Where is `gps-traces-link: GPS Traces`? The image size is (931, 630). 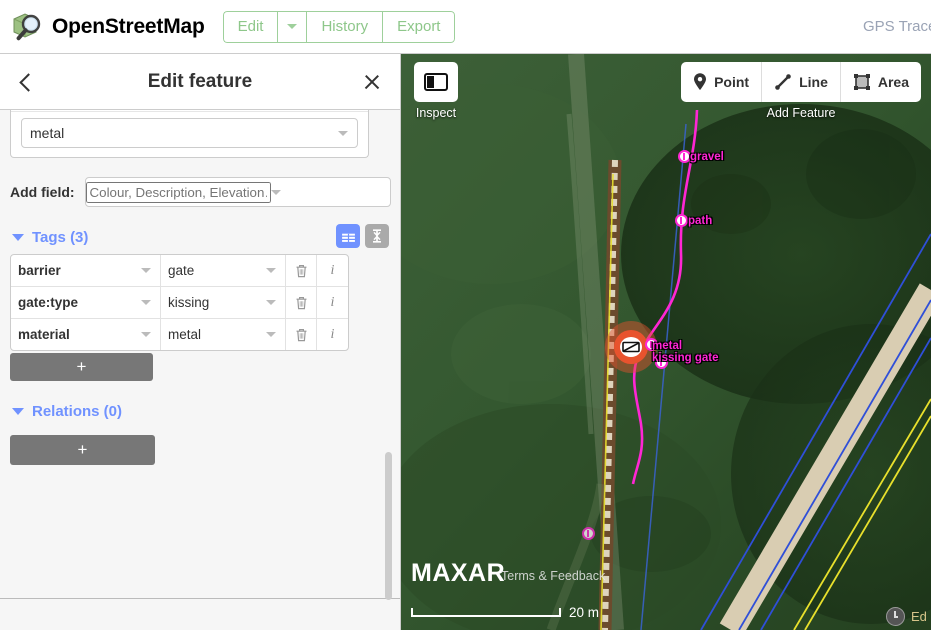
gps-traces-link: GPS Traces is located at coordinates (897, 26).